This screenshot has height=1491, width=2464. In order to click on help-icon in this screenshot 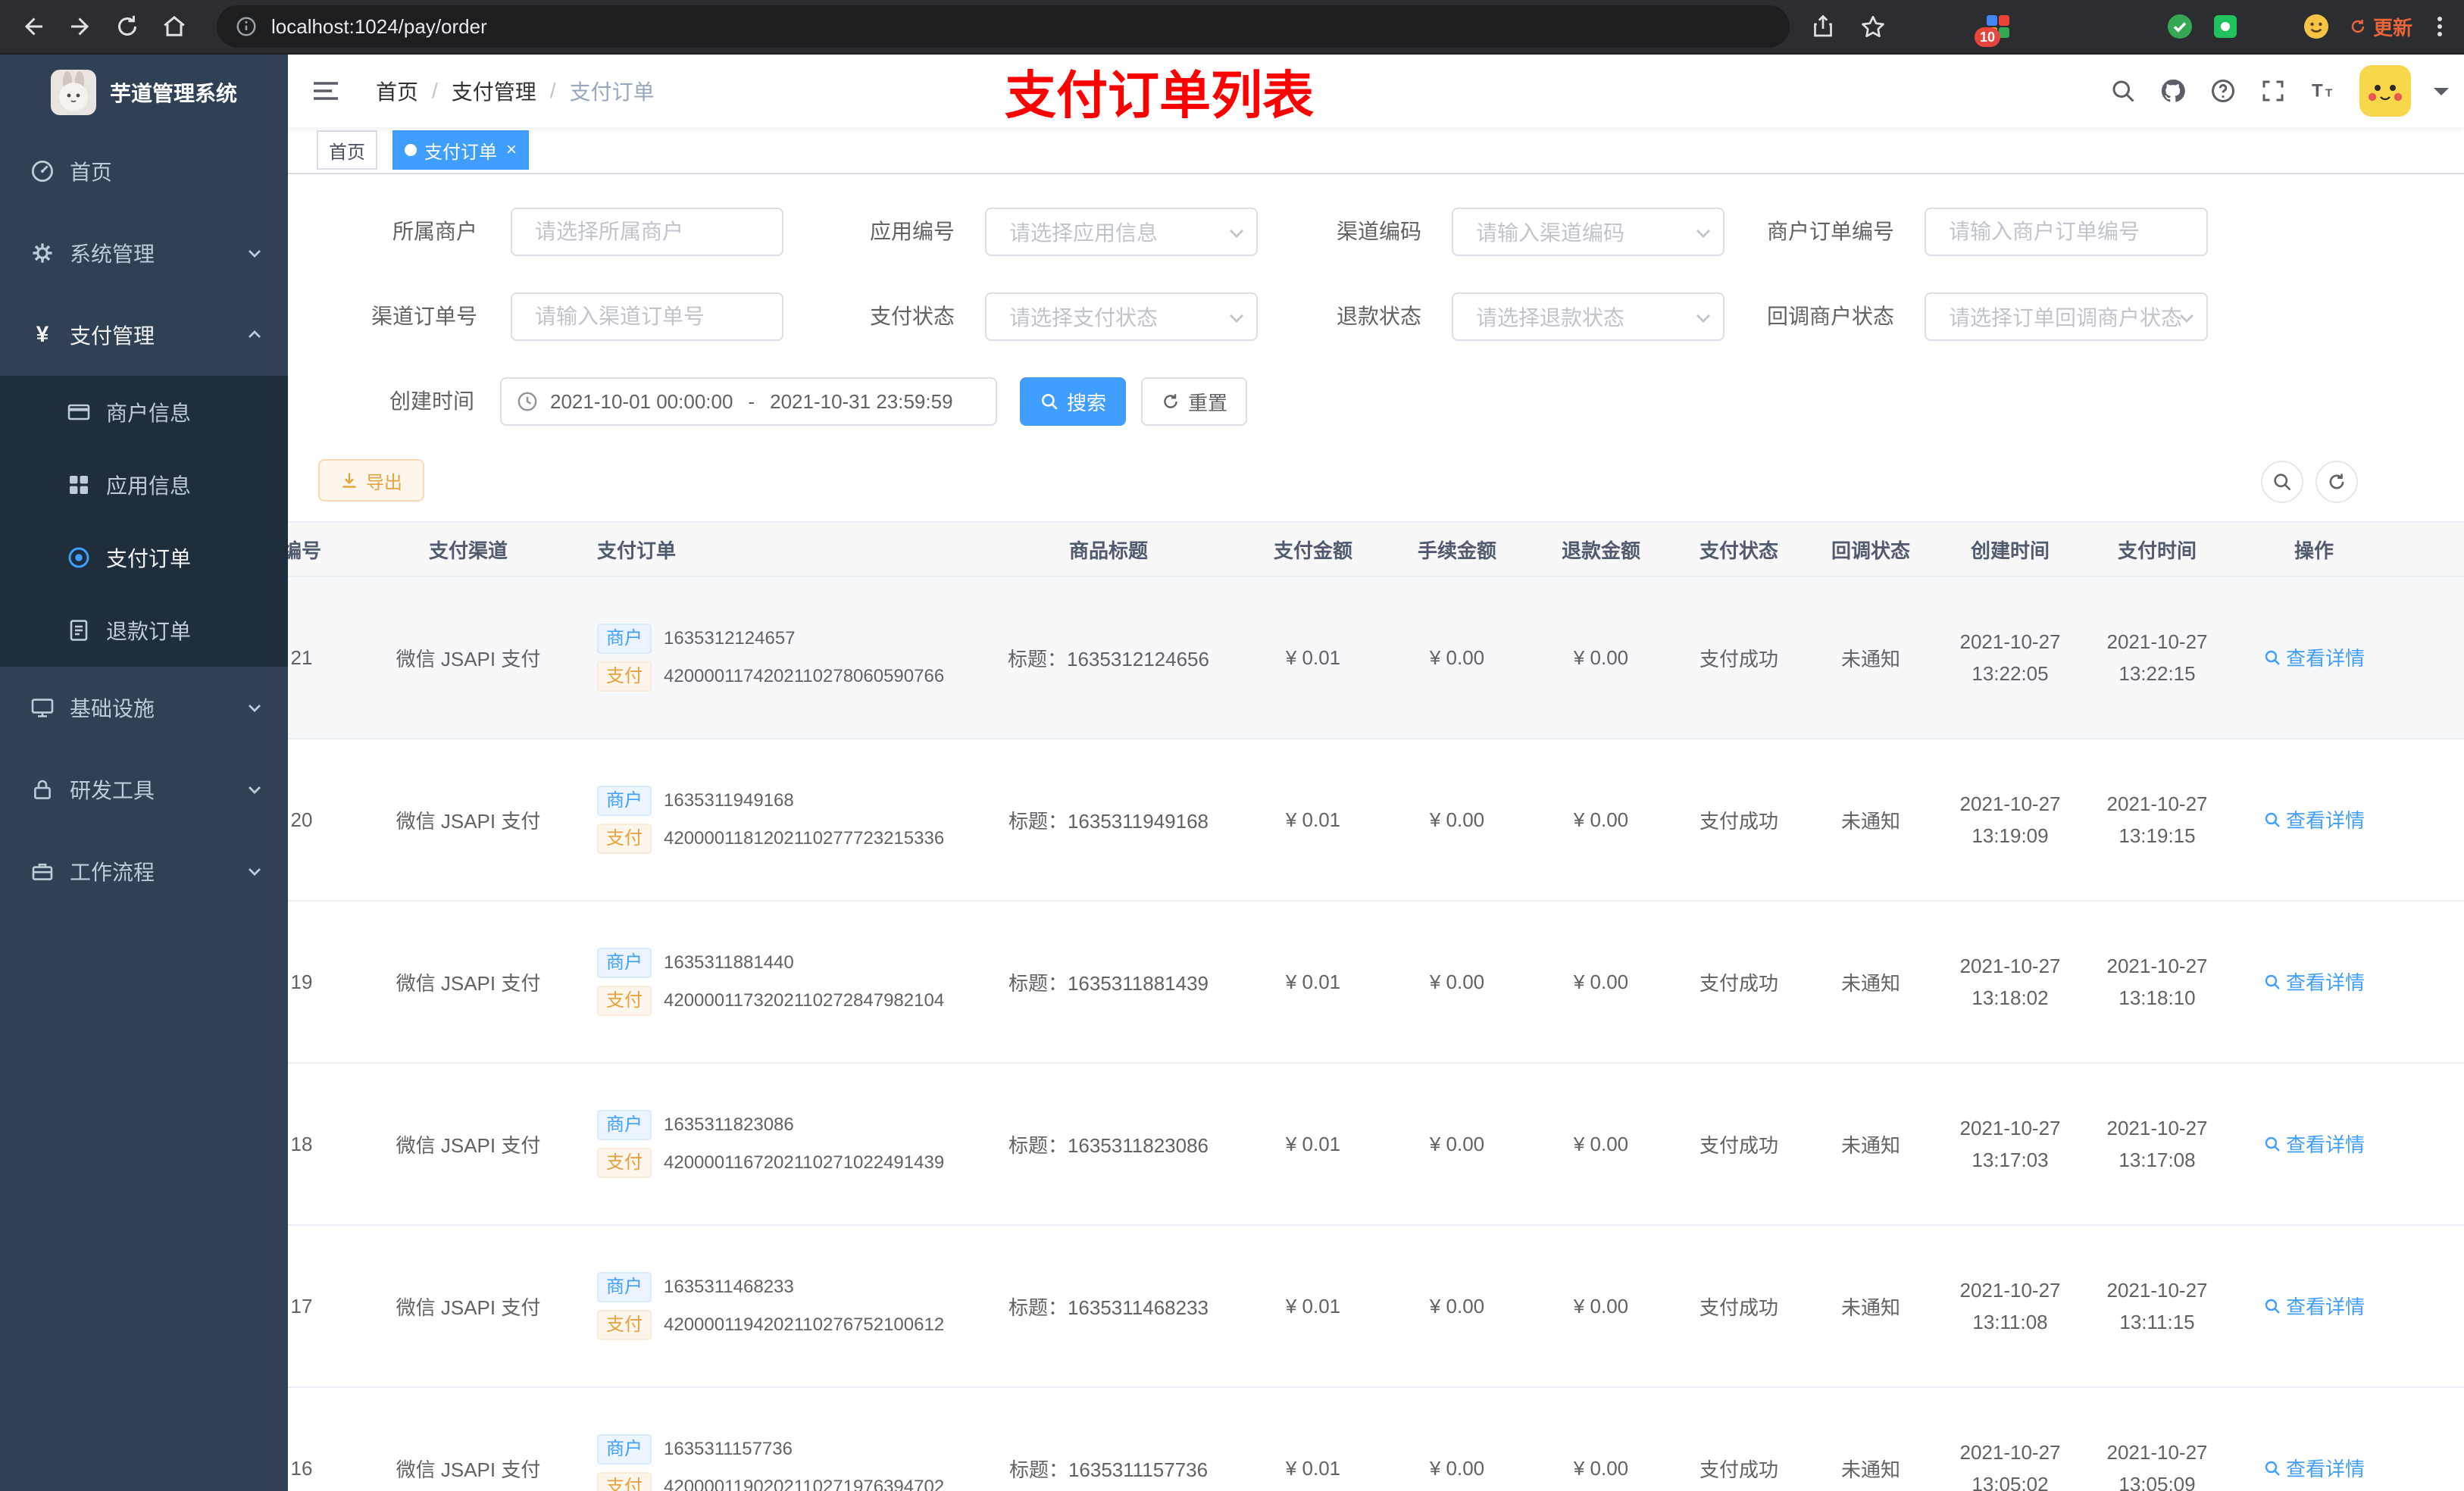, I will do `click(2223, 91)`.